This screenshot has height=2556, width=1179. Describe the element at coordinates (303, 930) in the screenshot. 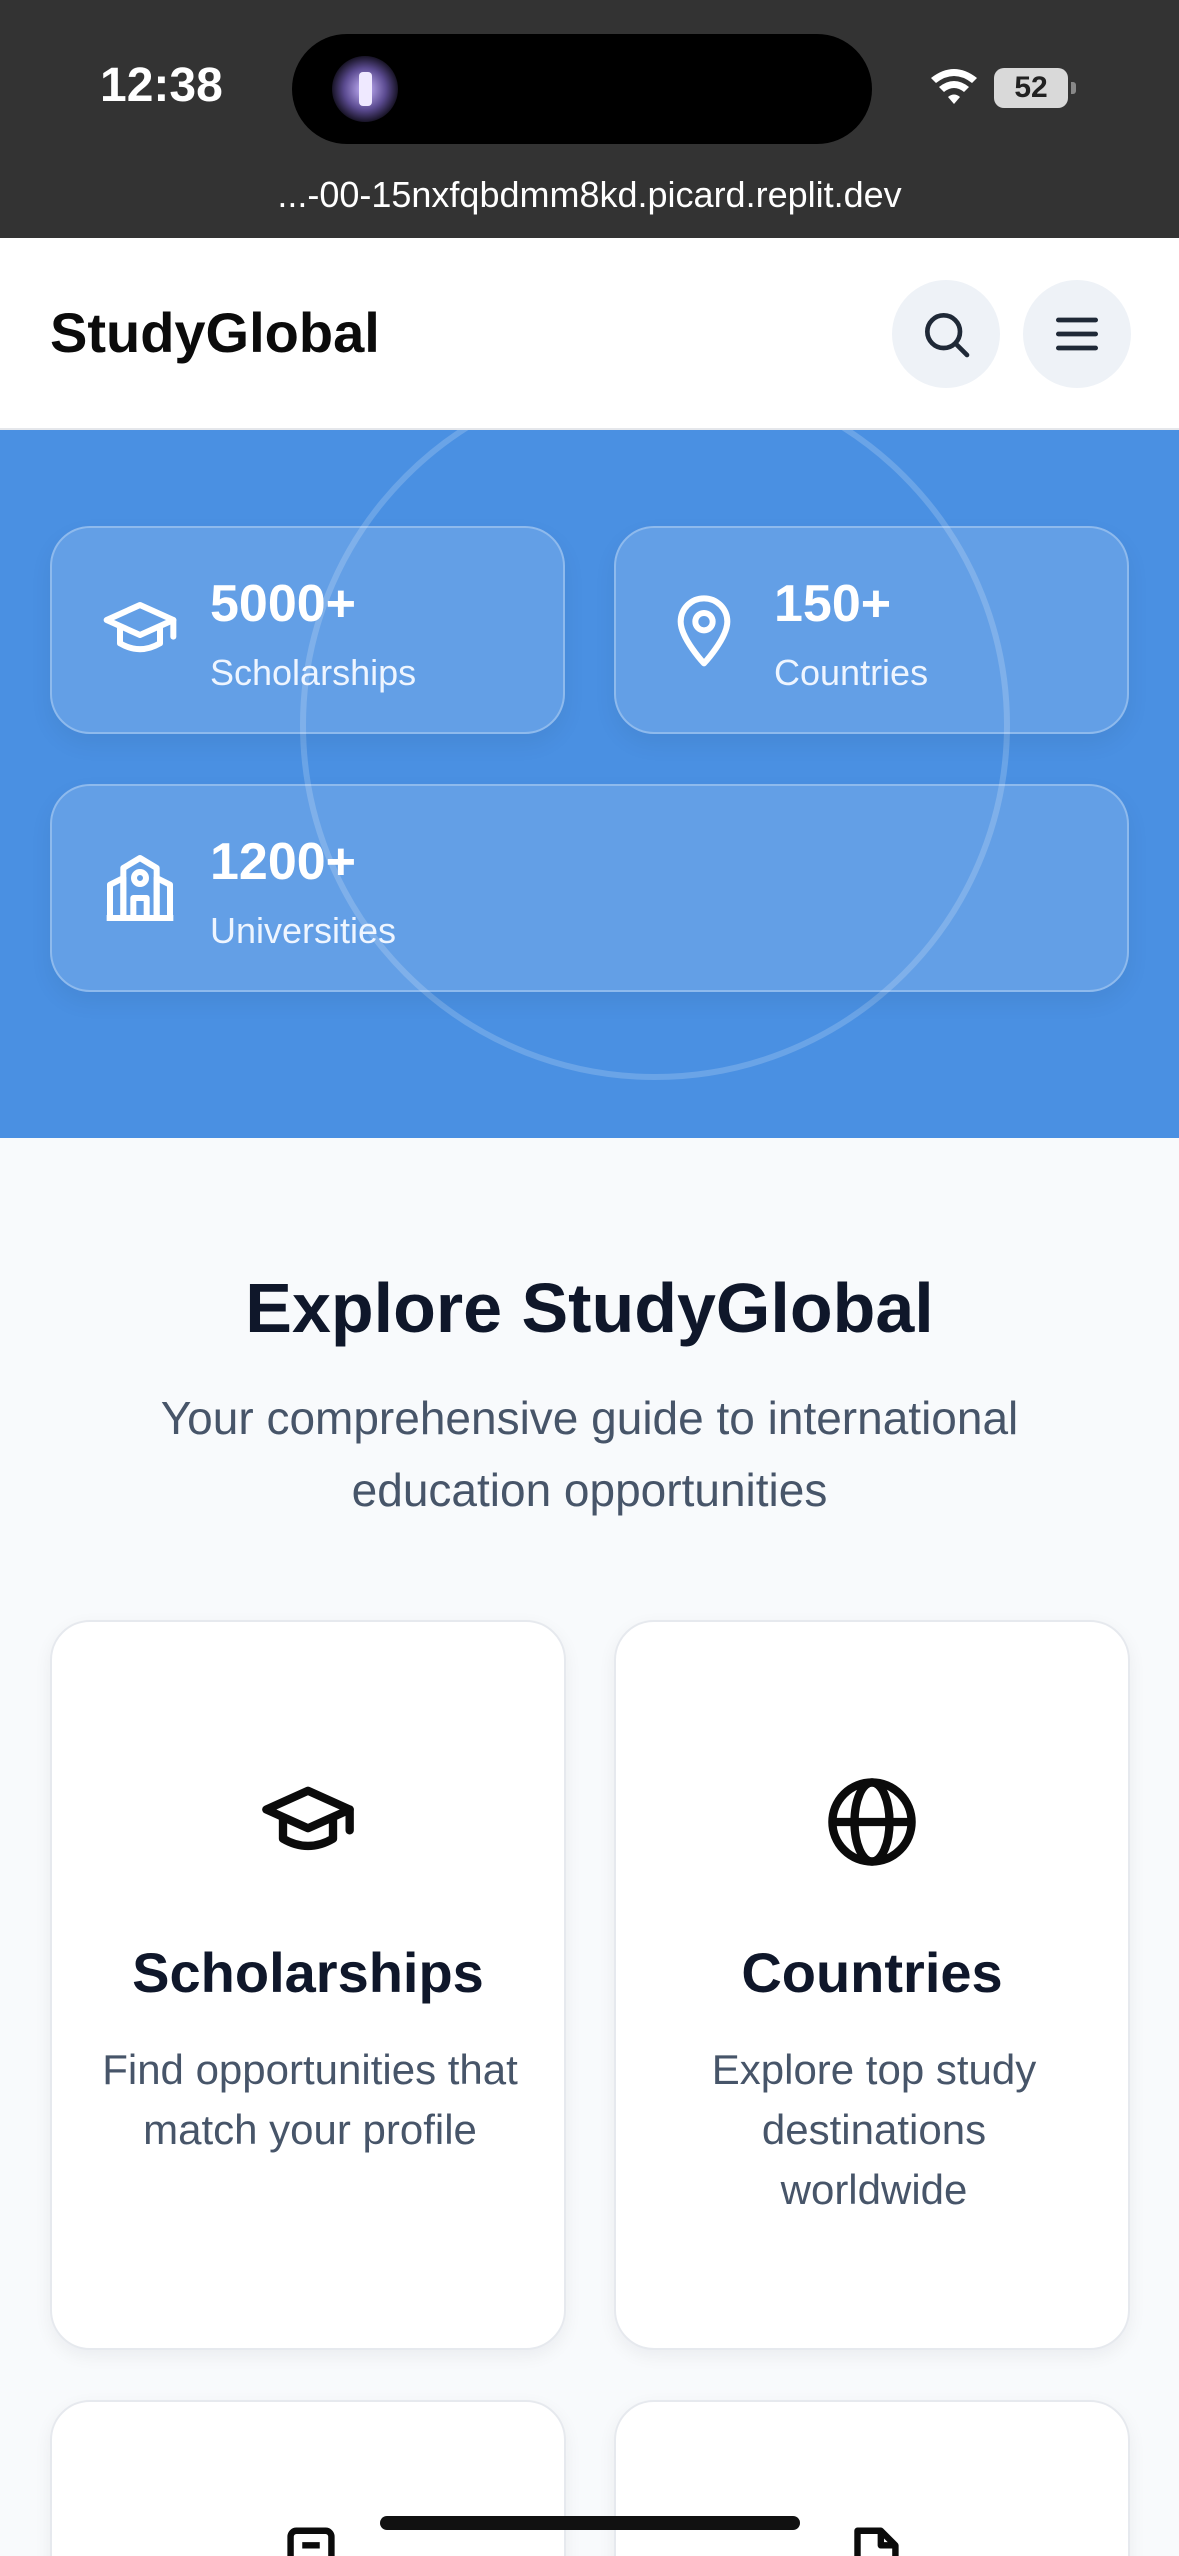

I see `stat-label: Universities` at that location.